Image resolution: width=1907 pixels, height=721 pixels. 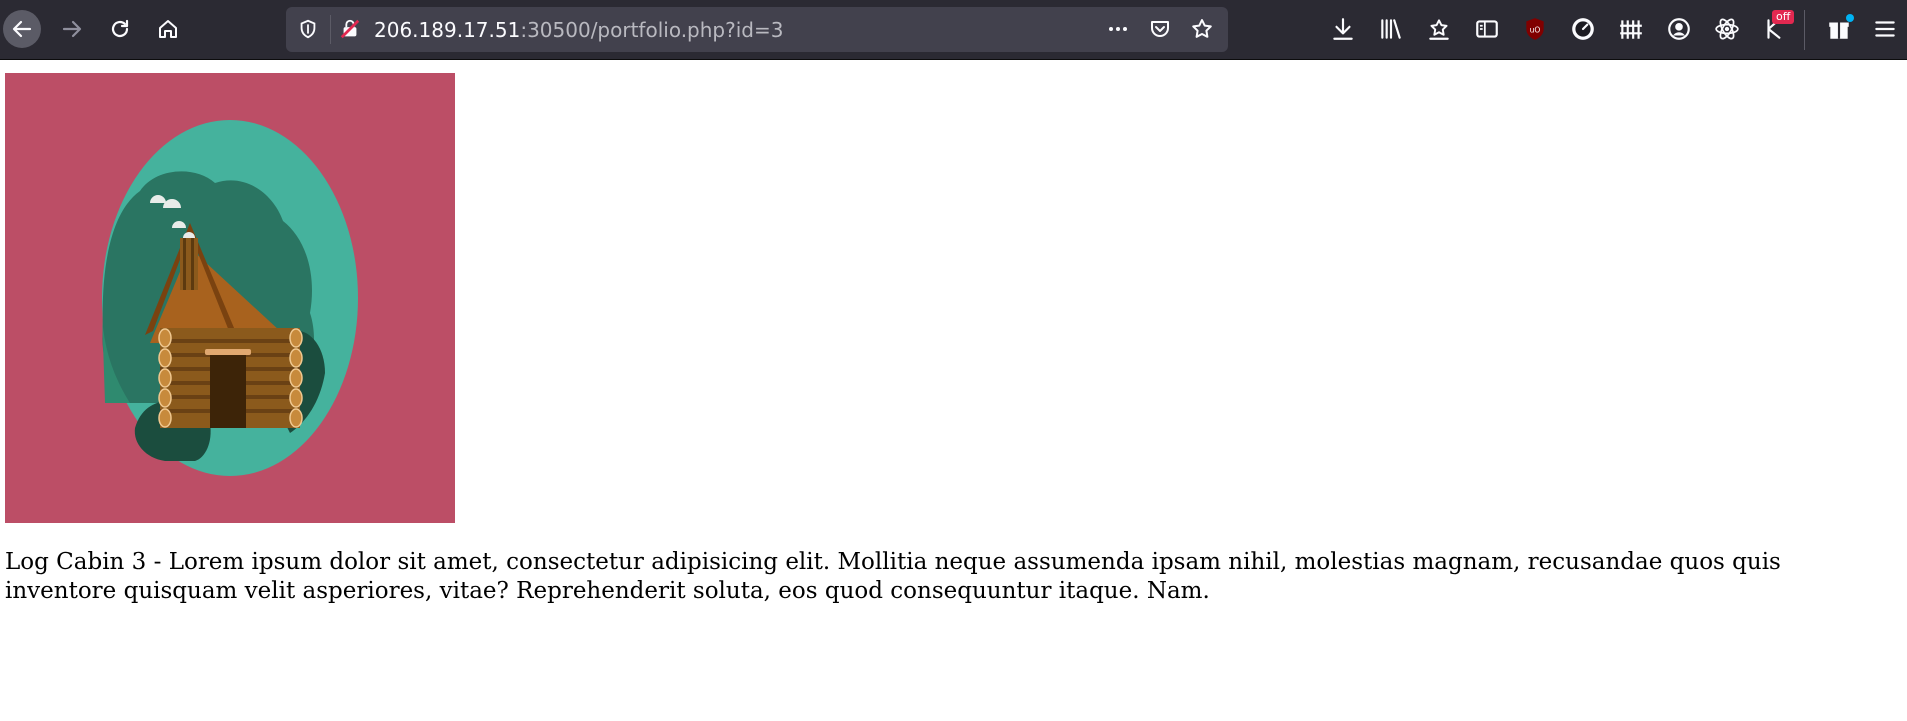 I want to click on back-arrow-icon, so click(x=22, y=29).